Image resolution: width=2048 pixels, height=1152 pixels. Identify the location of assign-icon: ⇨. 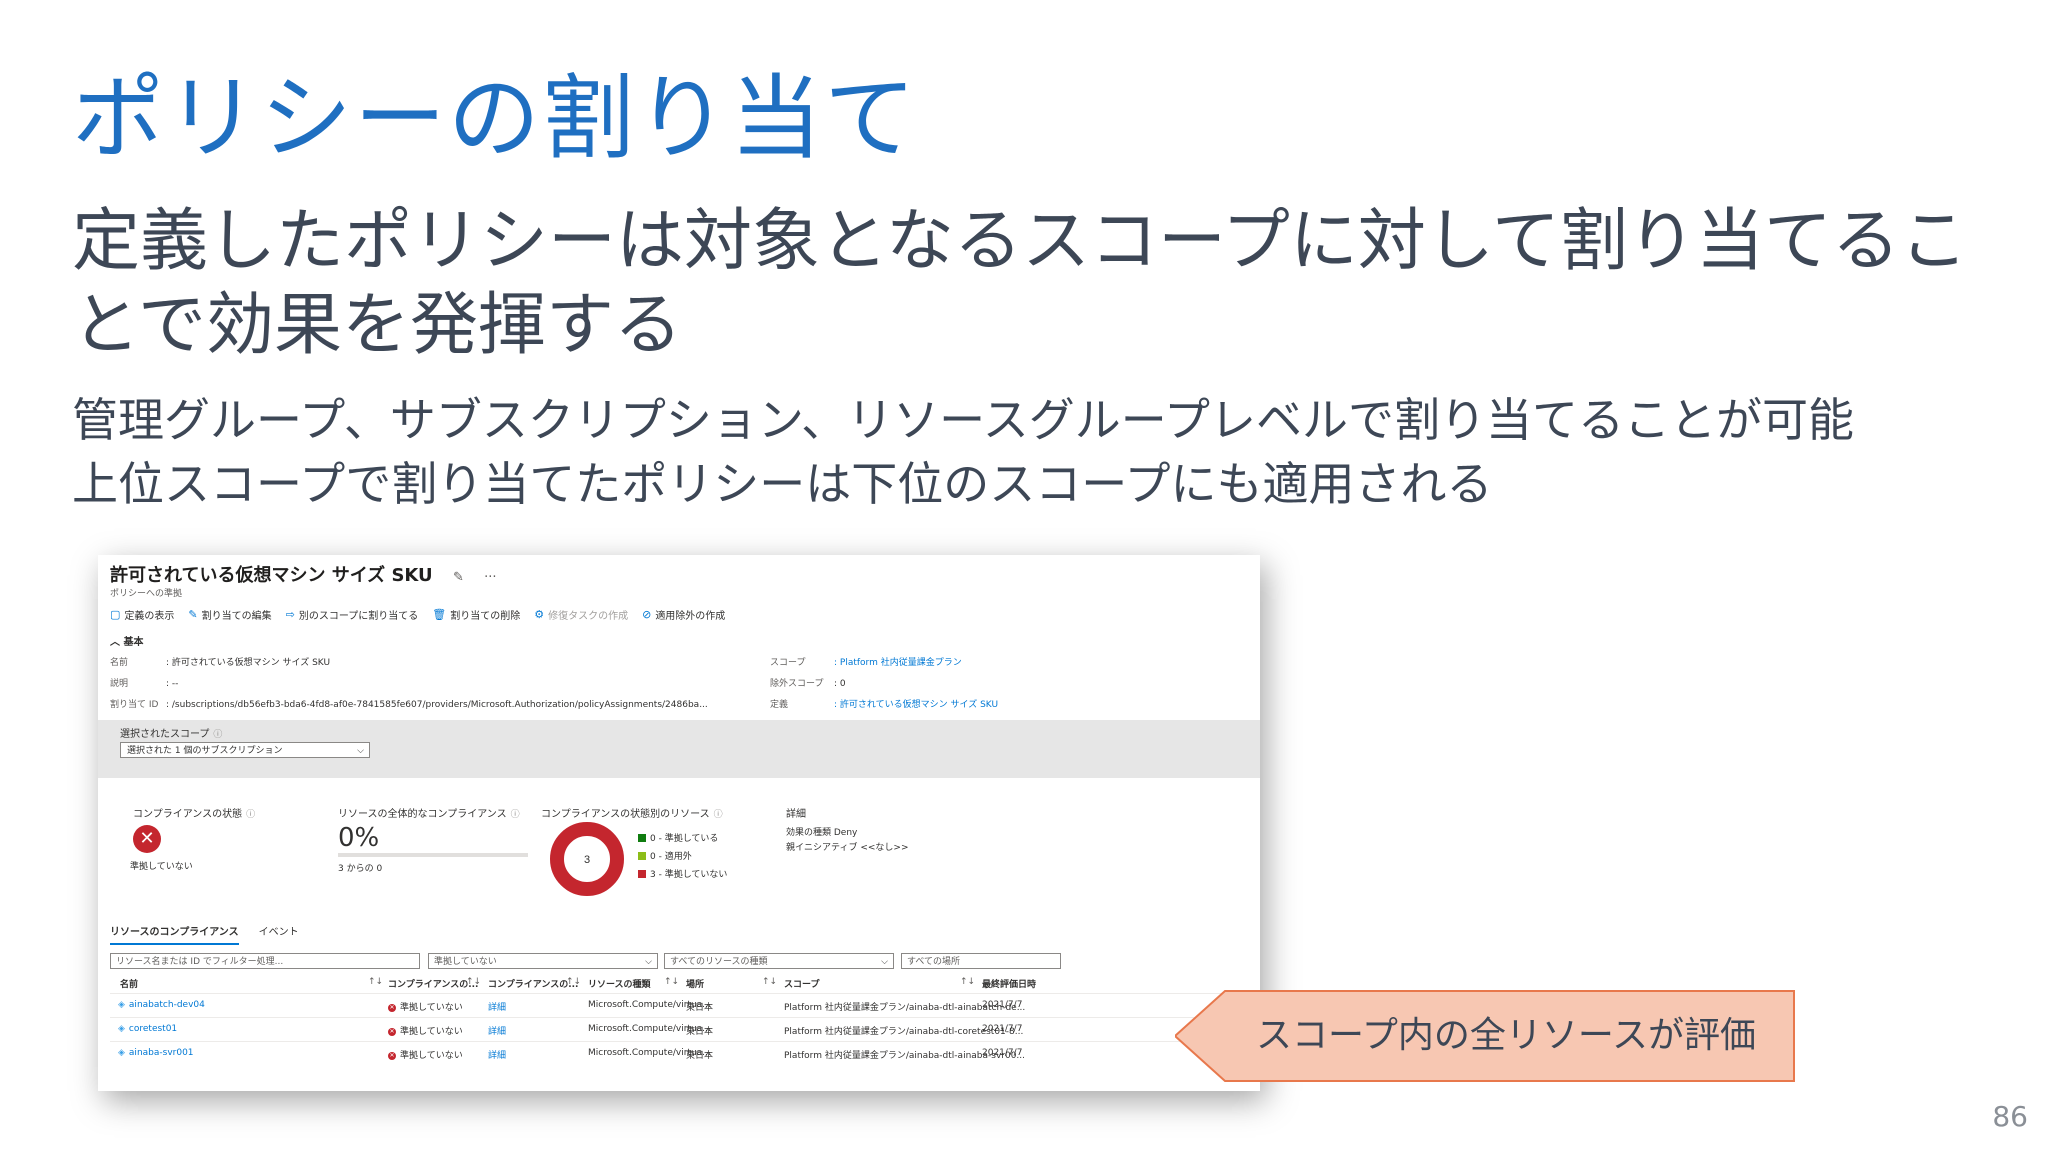
(290, 614).